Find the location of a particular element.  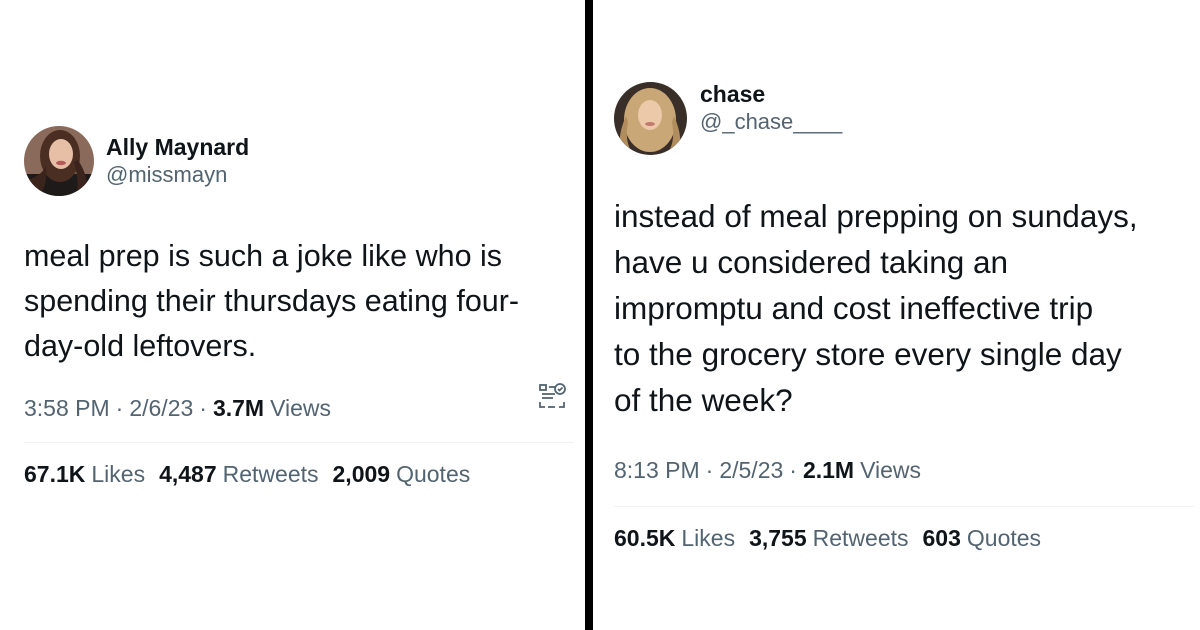

retweets-stat: 4,487 Retweets is located at coordinates (238, 474).